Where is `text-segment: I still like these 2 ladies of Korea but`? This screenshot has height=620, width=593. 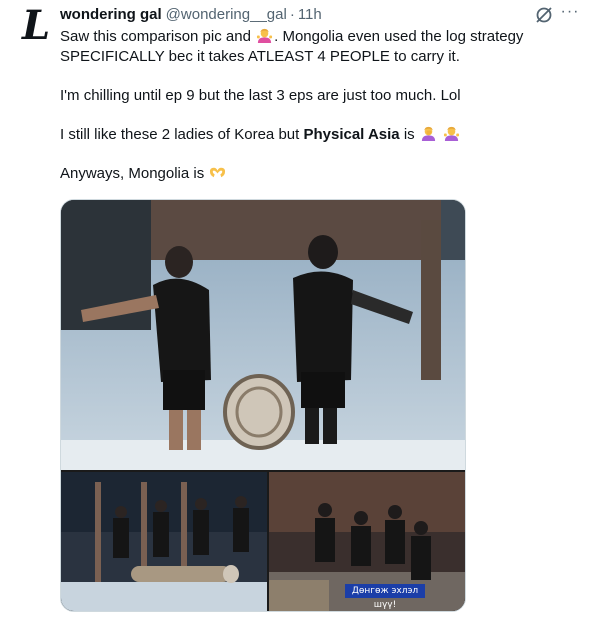 text-segment: I still like these 2 ladies of Korea but is located at coordinates (180, 134).